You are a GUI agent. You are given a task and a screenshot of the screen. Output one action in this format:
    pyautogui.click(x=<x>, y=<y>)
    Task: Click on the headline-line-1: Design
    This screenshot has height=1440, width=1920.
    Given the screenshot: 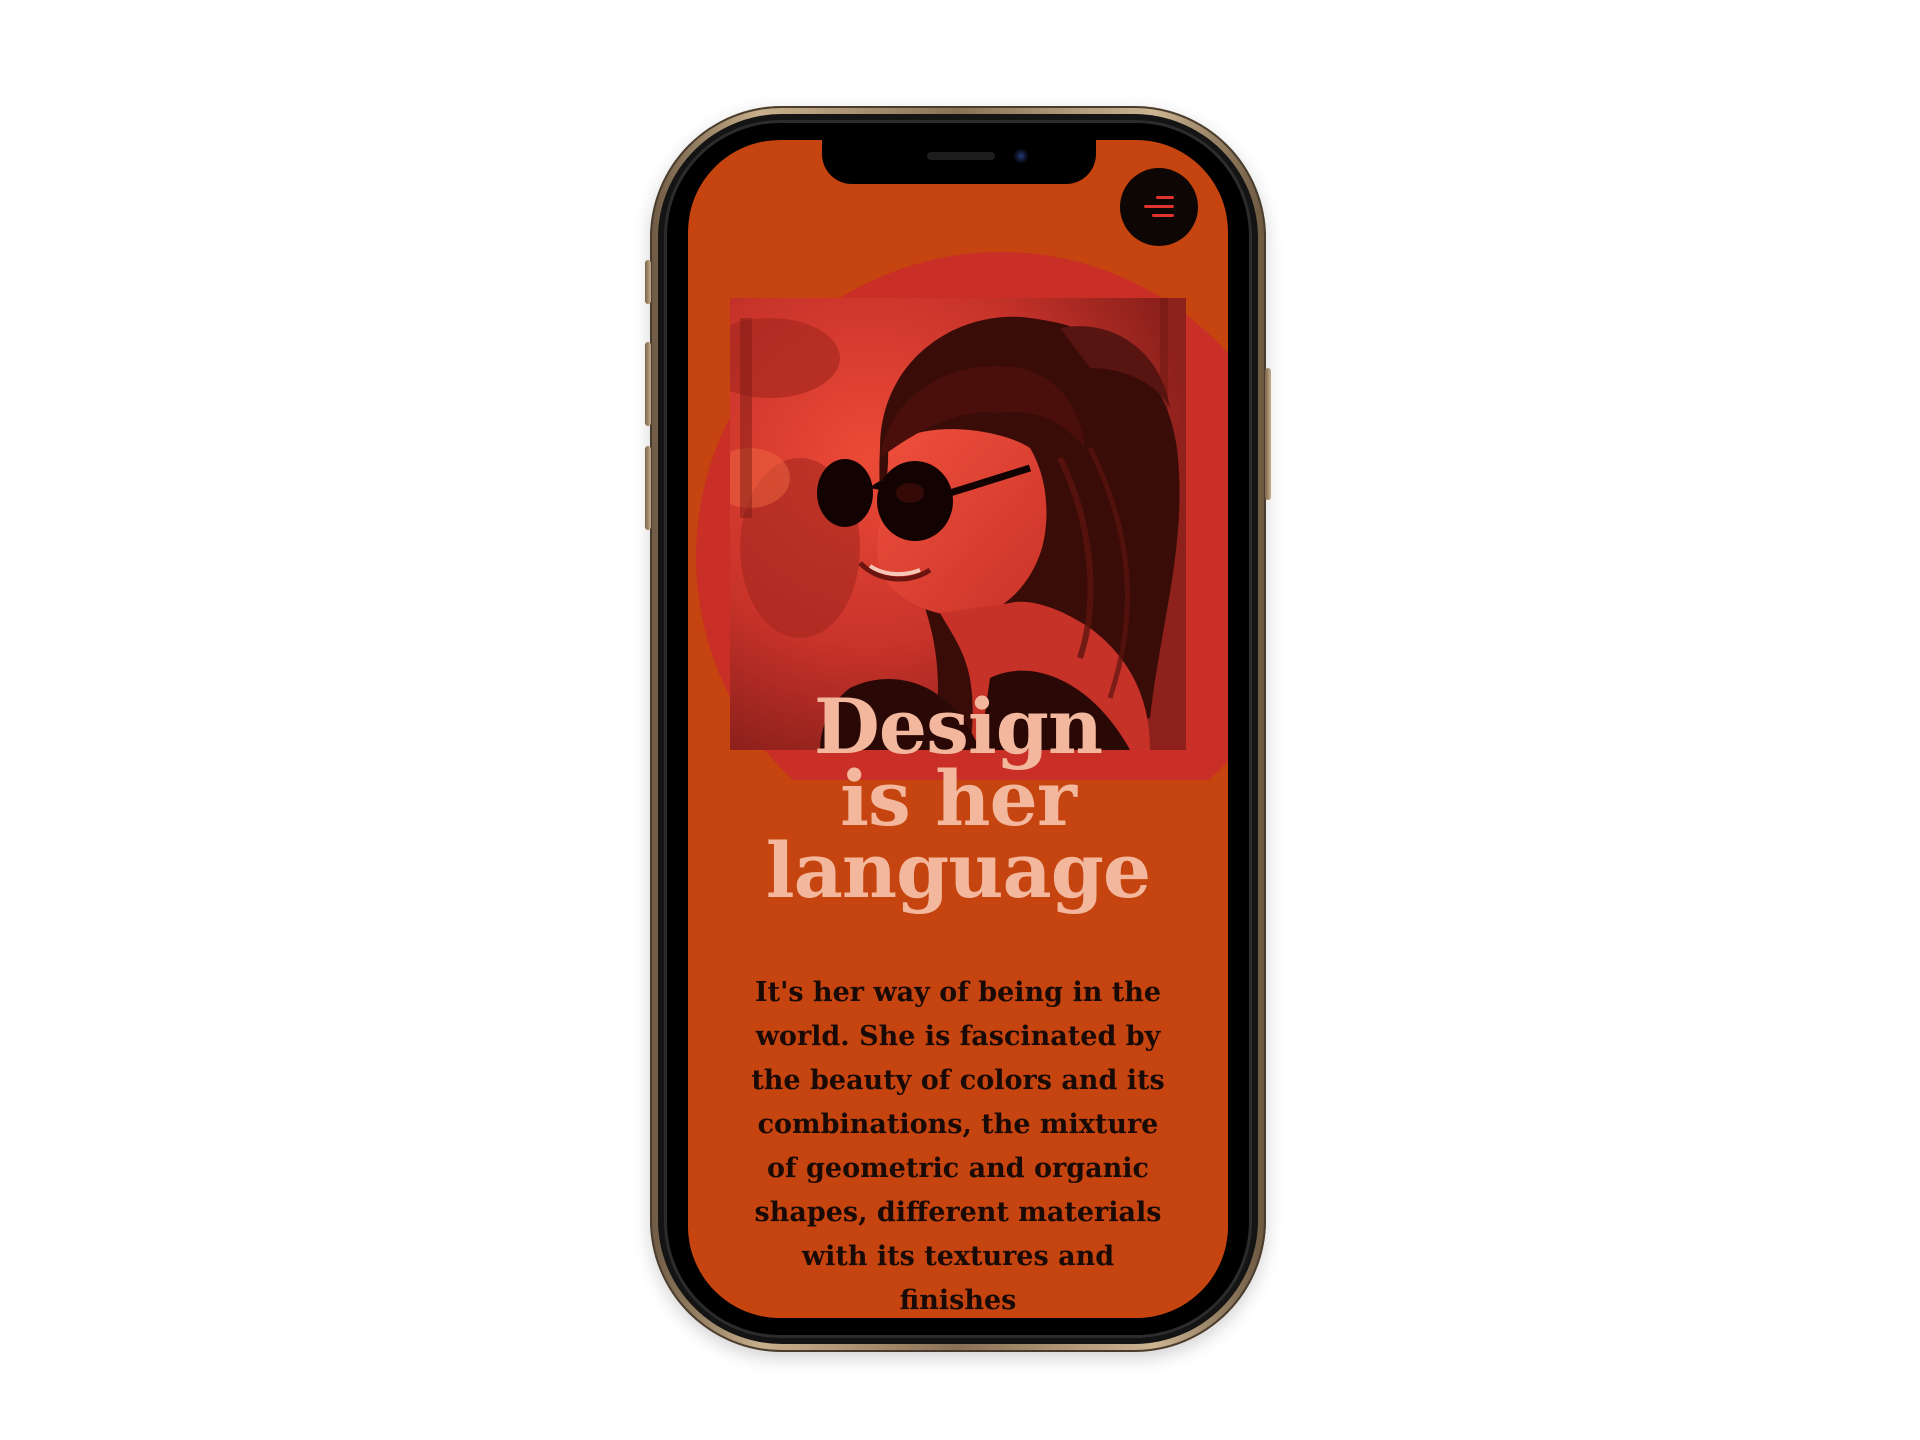 What is the action you would take?
    pyautogui.click(x=958, y=726)
    